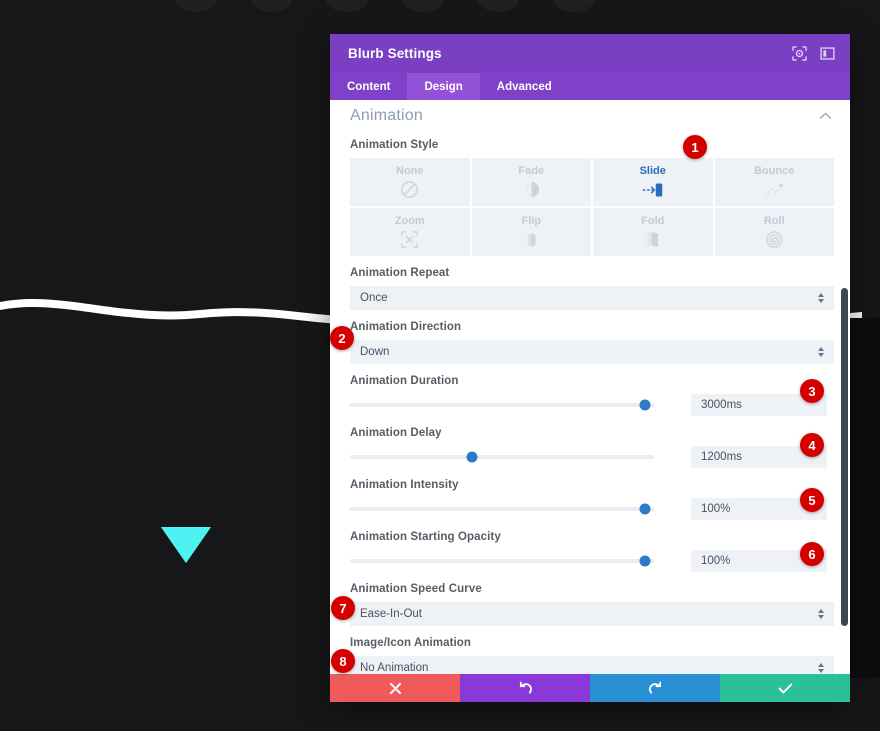  I want to click on style-tile-roll: Roll, so click(774, 232).